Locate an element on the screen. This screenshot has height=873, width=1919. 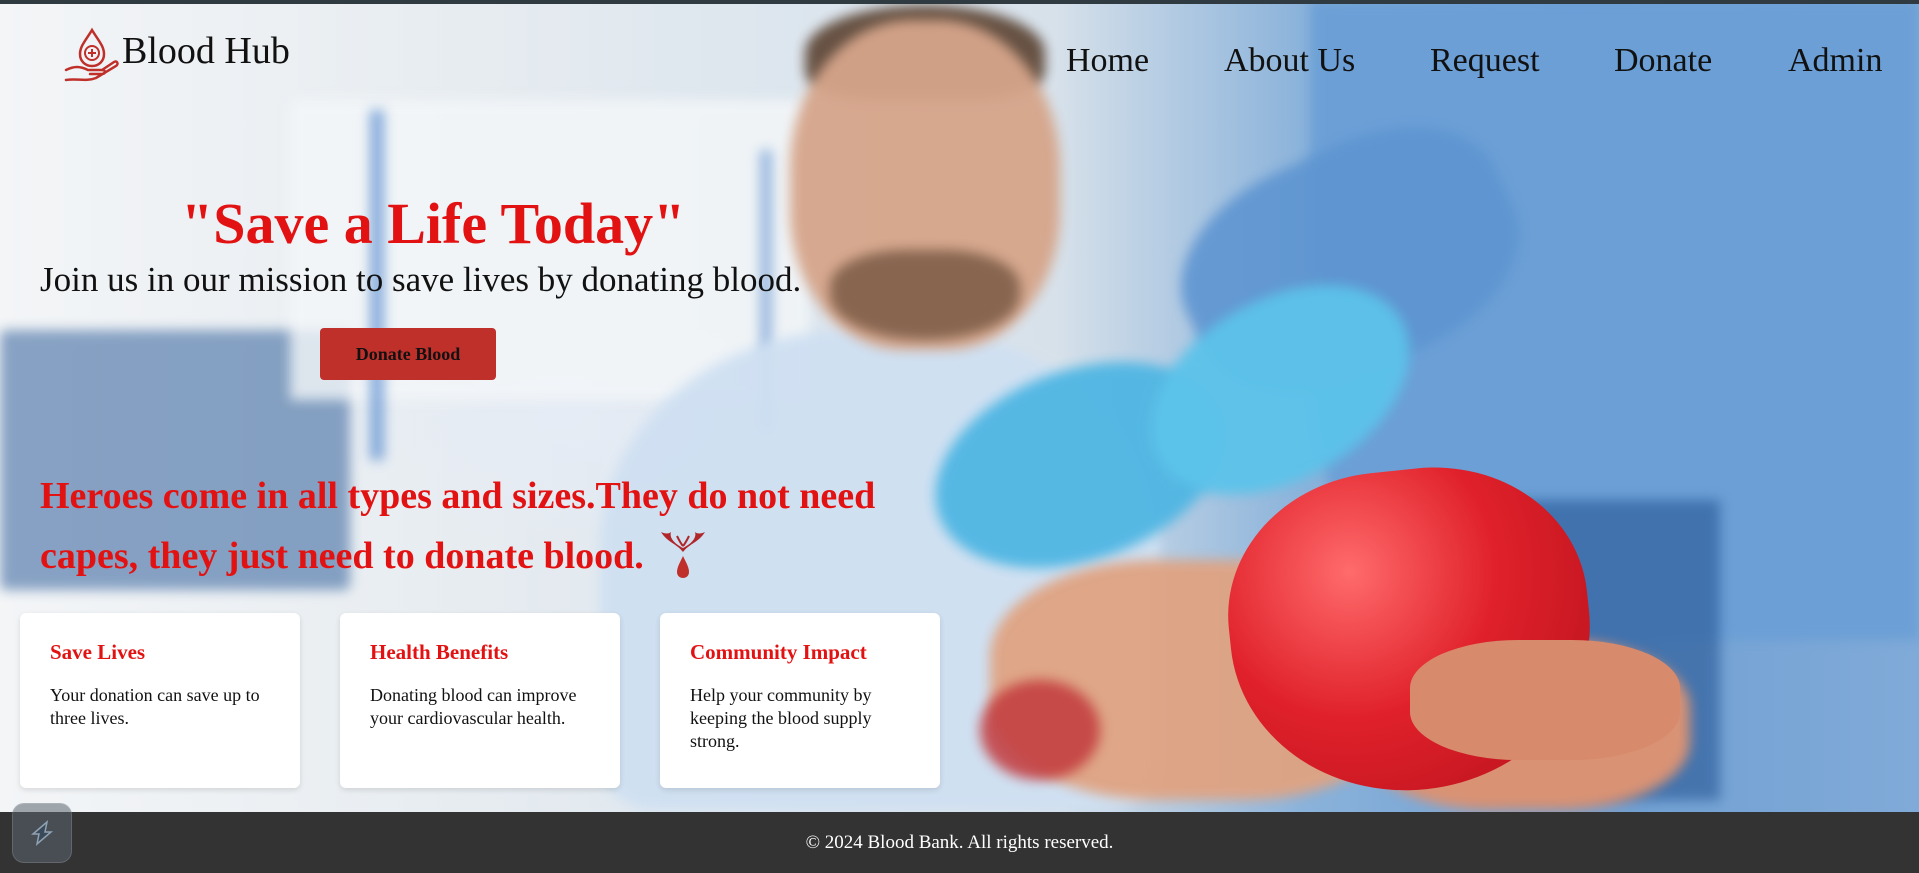
nav-admin: Admin is located at coordinates (1835, 61).